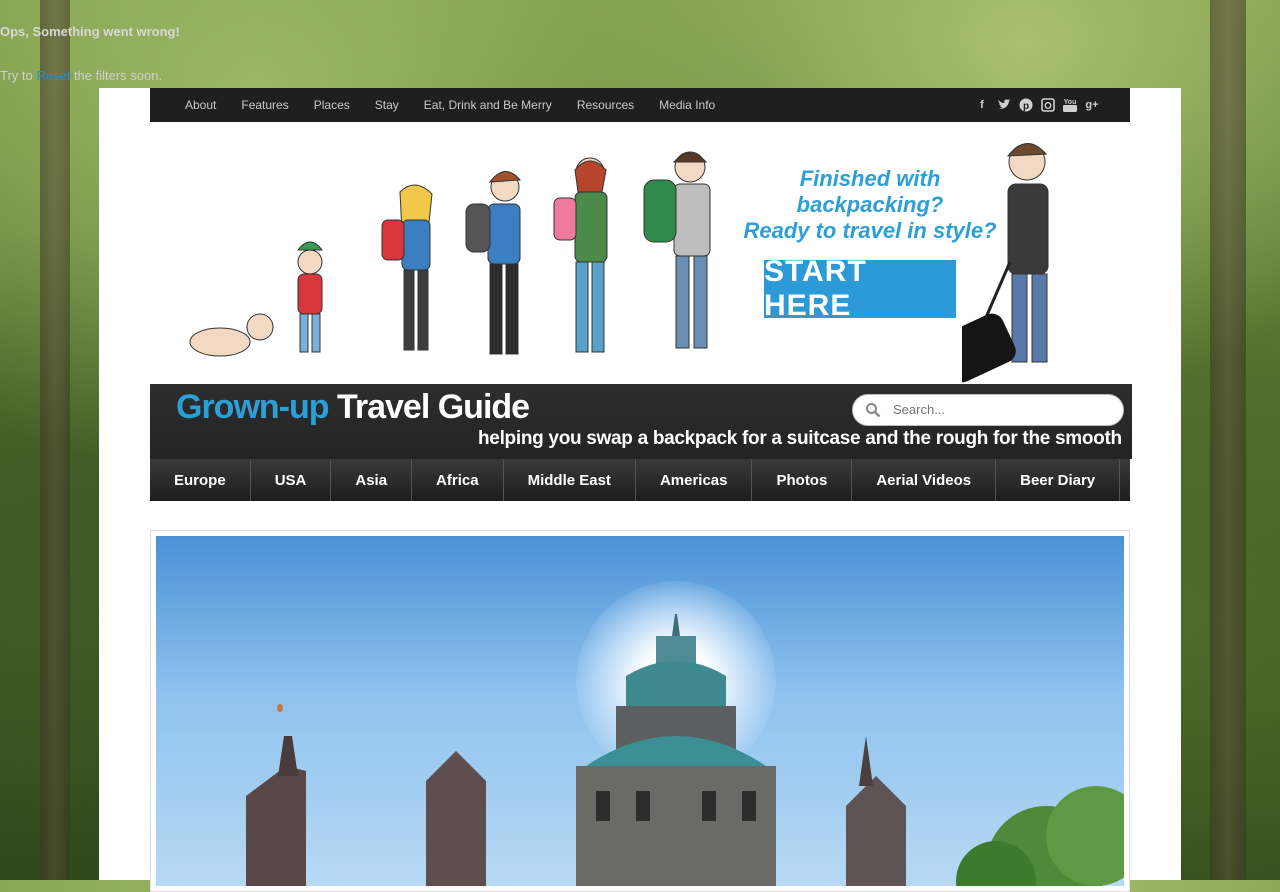  What do you see at coordinates (1070, 102) in the screenshot?
I see `svg-text: You` at bounding box center [1070, 102].